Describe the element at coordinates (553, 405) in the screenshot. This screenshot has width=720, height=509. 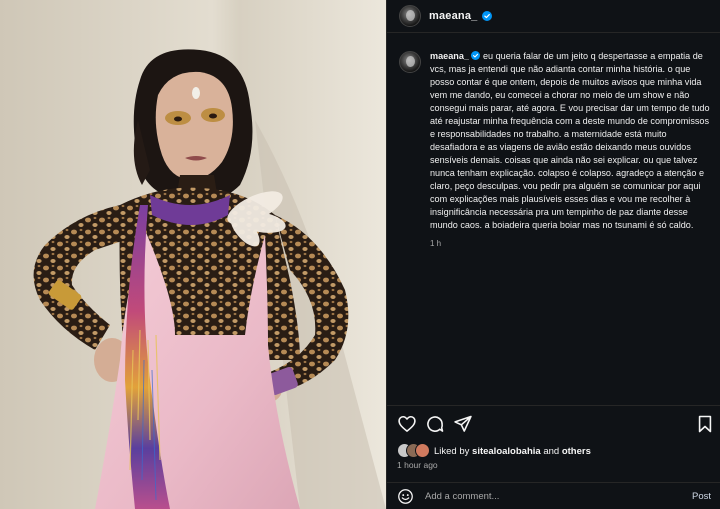
I see `divider` at that location.